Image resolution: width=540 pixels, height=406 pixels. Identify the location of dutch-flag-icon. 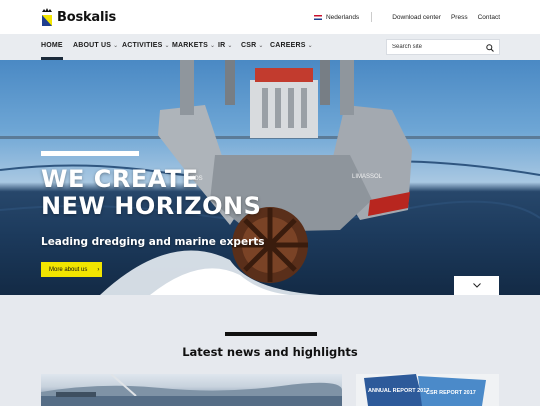
(317, 17).